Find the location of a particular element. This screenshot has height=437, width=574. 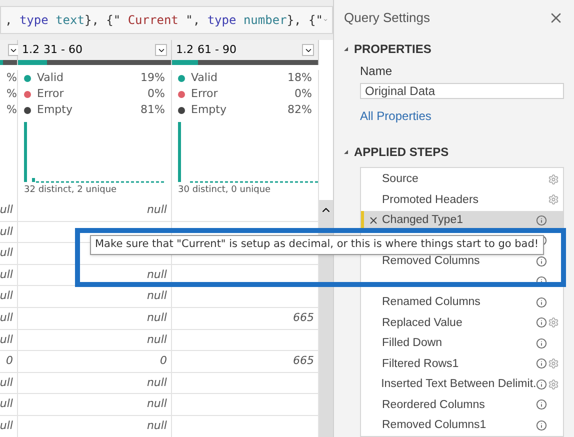

step-label: Removed Columns1 is located at coordinates (435, 426).